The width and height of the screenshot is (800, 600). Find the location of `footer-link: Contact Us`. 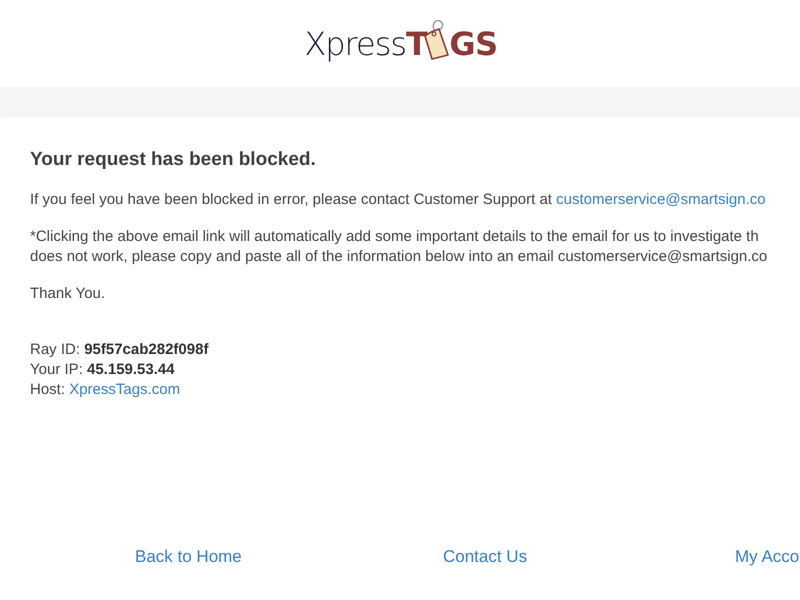

footer-link: Contact Us is located at coordinates (485, 557).